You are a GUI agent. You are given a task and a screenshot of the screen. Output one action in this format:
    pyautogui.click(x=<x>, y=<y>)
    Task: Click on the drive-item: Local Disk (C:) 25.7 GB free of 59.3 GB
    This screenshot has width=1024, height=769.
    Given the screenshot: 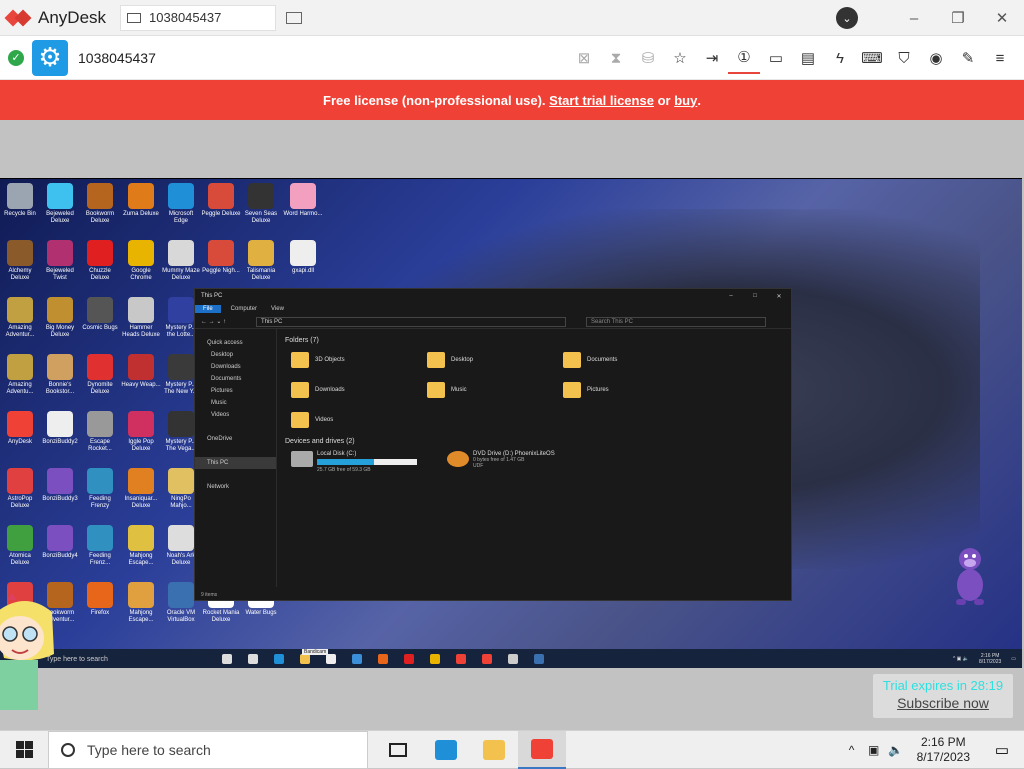 What is the action you would take?
    pyautogui.click(x=354, y=462)
    